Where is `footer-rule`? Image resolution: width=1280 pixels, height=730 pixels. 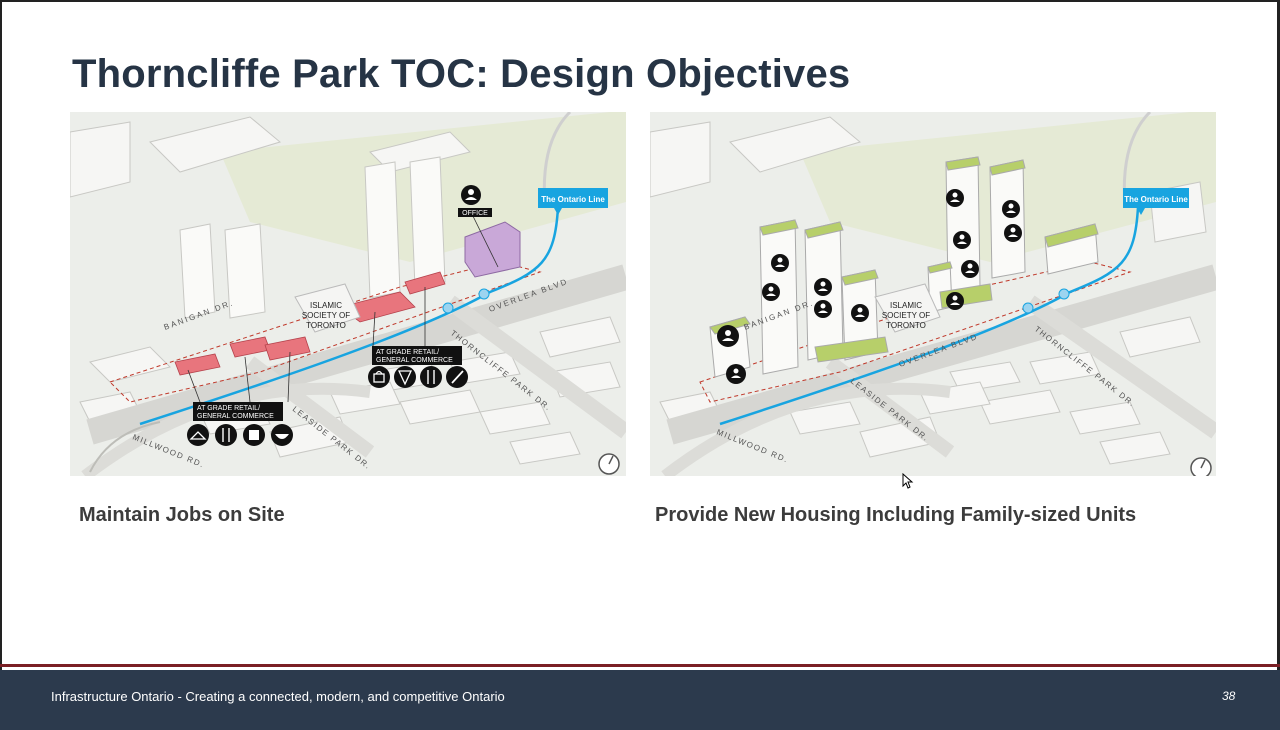 footer-rule is located at coordinates (640, 665).